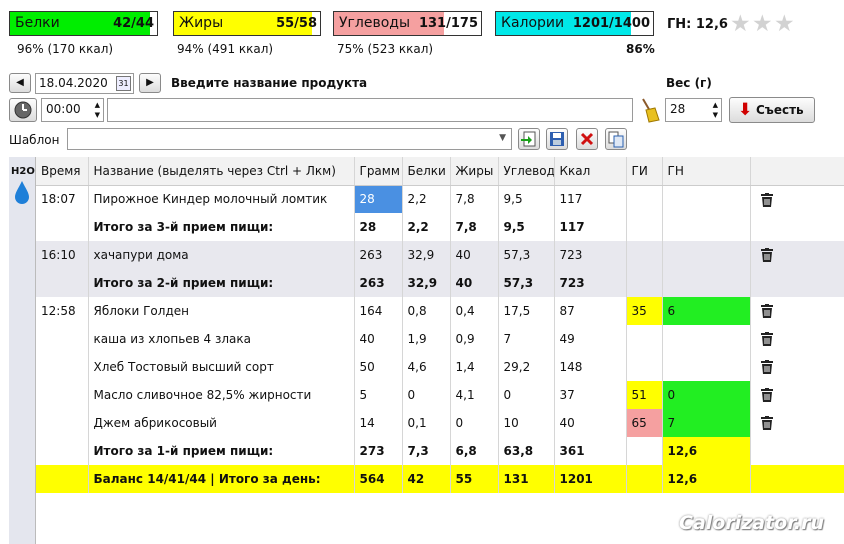 This screenshot has height=544, width=844. Describe the element at coordinates (221, 367) in the screenshot. I see `cell-name: Хлеб Тостовый высший сорт` at that location.